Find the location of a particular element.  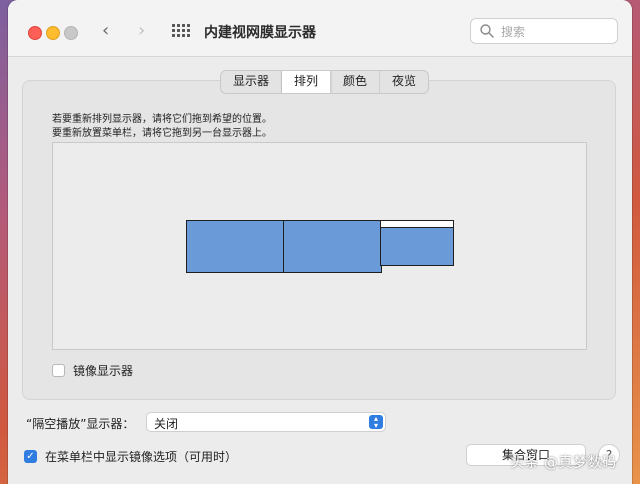

show-mirroring-label: 在菜单栏中显示镜像选项（可用时） is located at coordinates (141, 457).